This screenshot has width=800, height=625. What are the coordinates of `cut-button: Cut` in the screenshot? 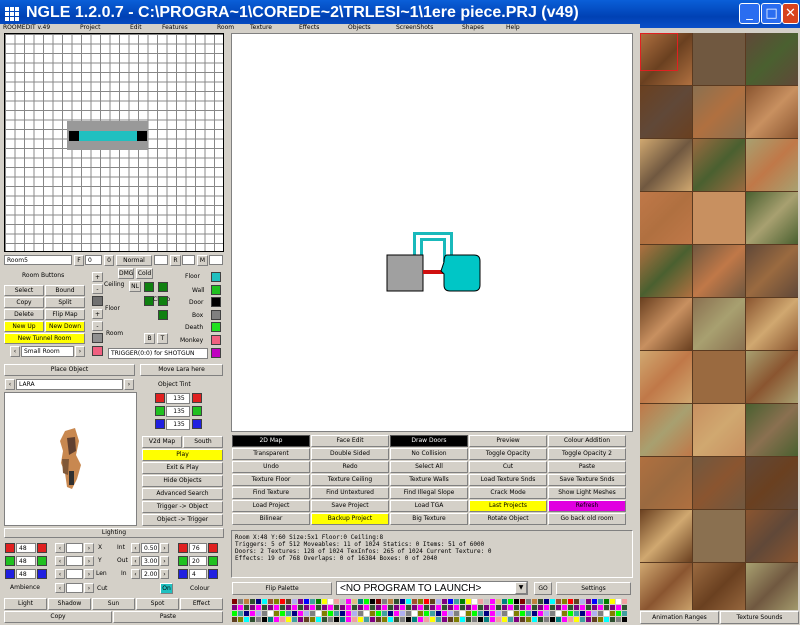 It's located at (508, 467).